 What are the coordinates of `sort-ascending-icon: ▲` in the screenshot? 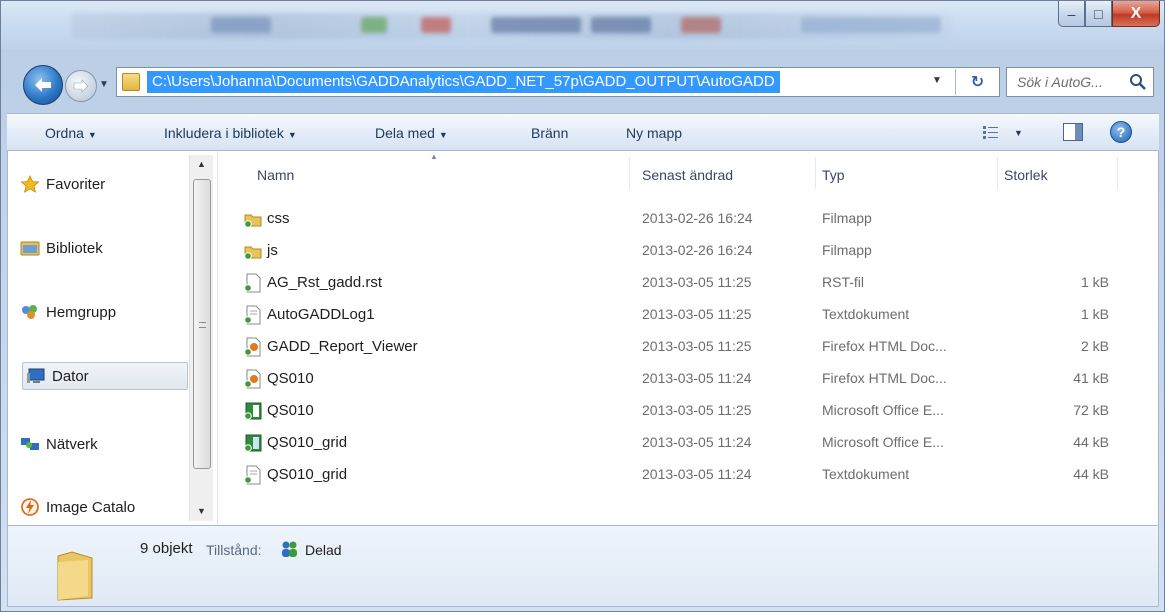 It's located at (434, 156).